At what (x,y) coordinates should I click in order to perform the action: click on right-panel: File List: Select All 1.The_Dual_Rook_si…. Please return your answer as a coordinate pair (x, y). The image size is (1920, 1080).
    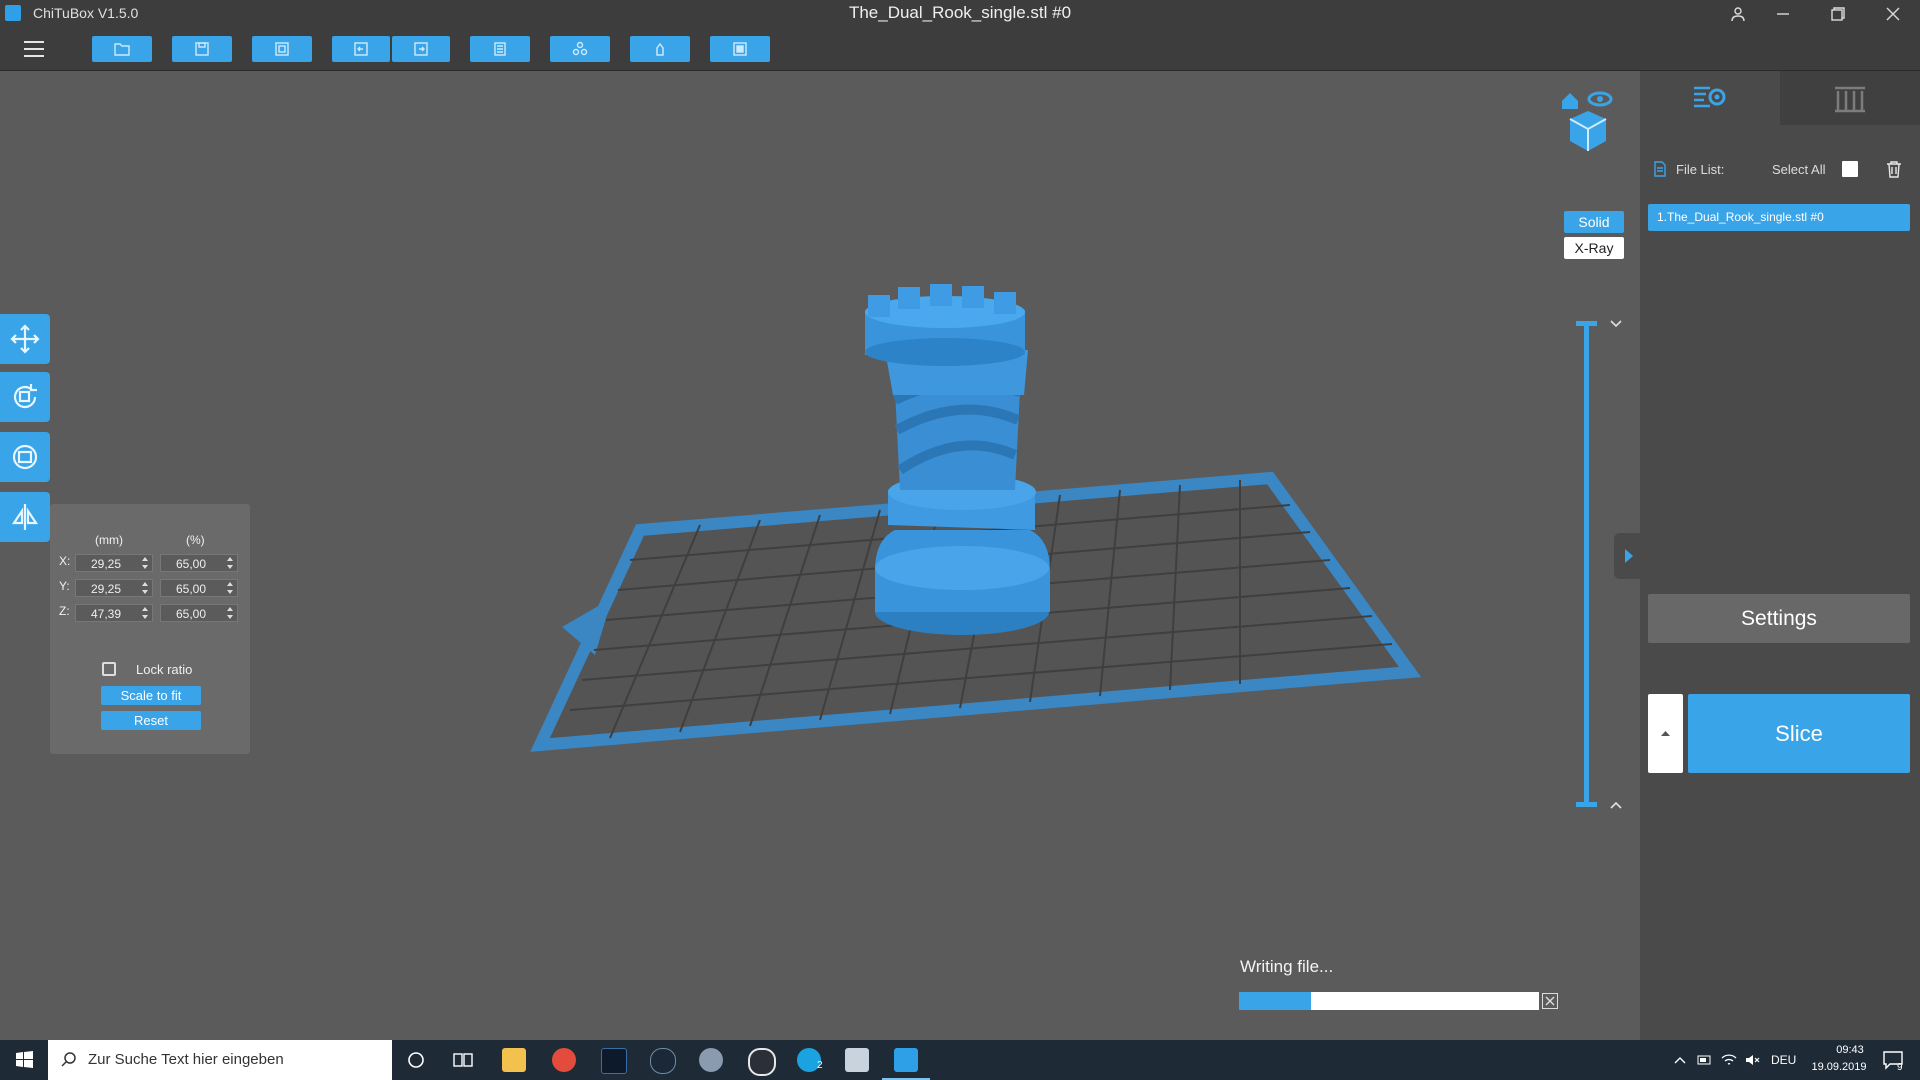
    Looking at the image, I should click on (1780, 555).